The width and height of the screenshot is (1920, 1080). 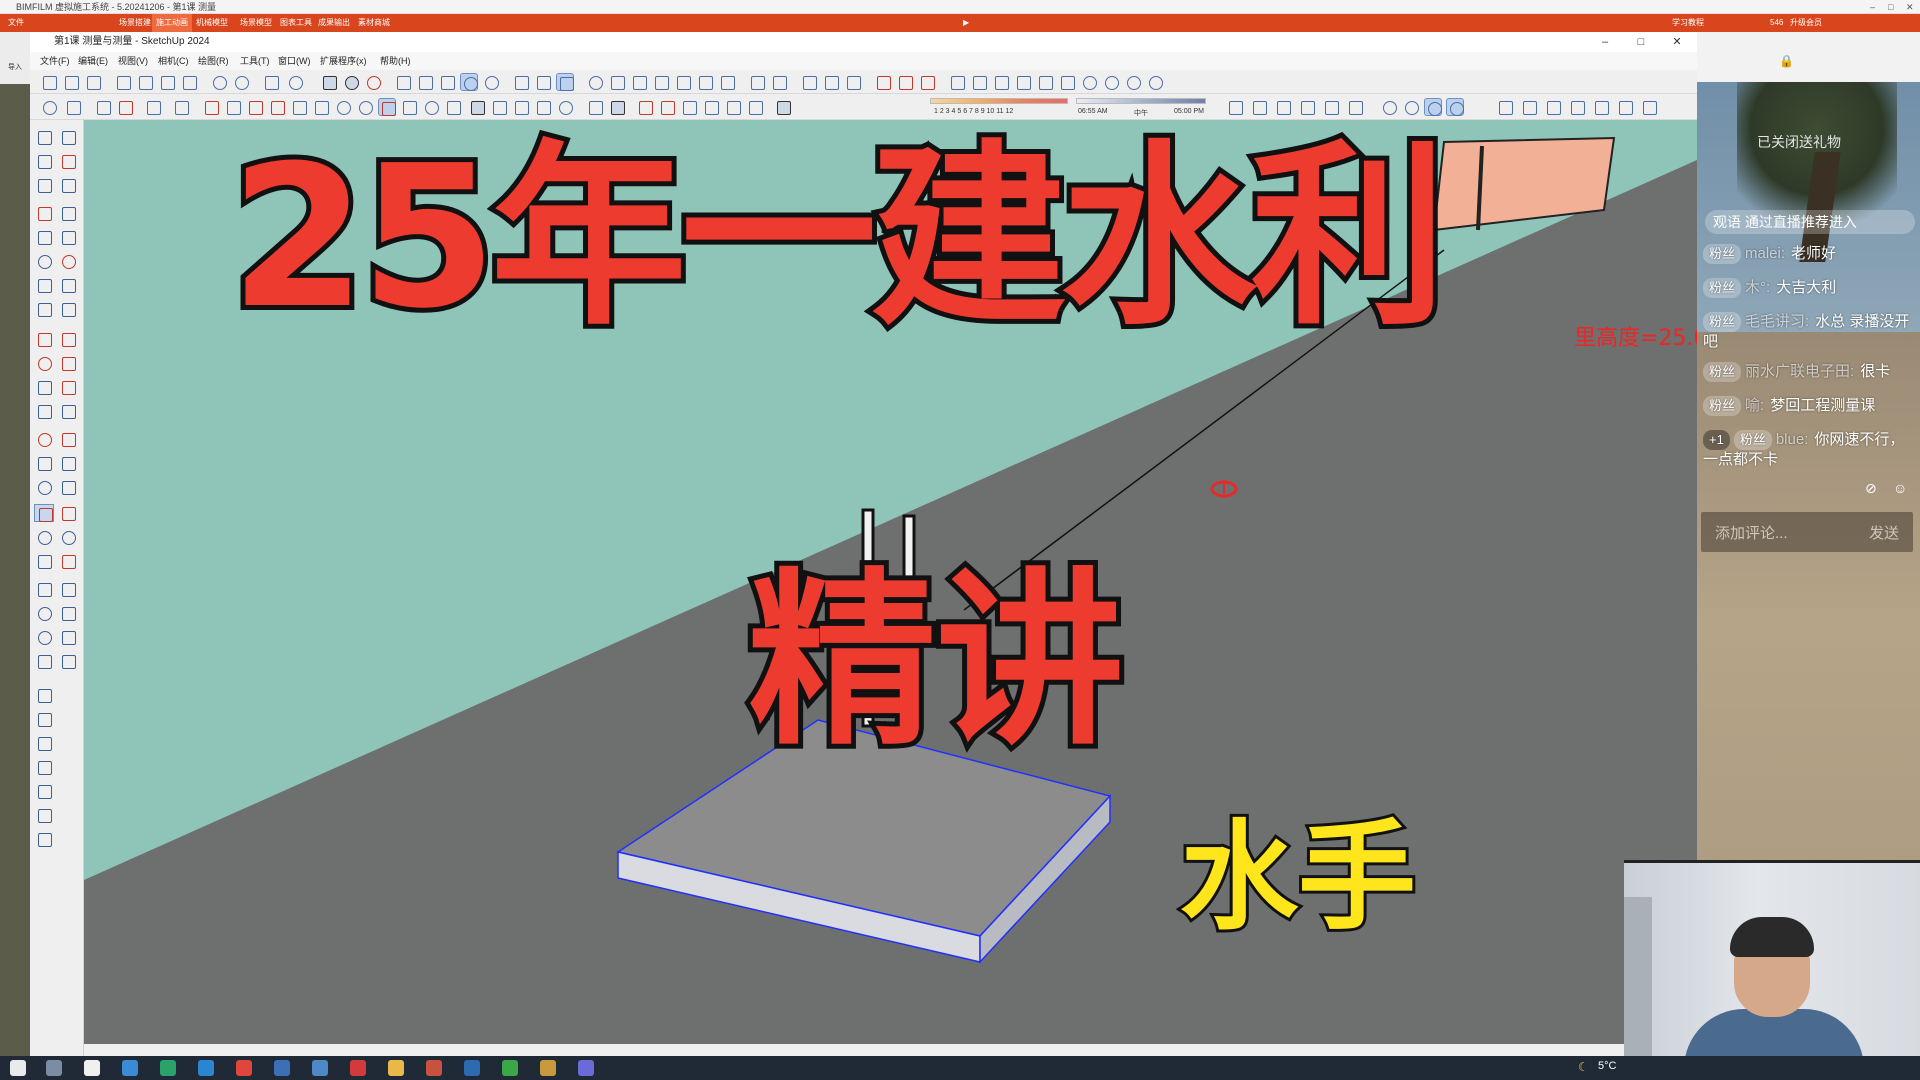 I want to click on protractor-icon, so click(x=365, y=107).